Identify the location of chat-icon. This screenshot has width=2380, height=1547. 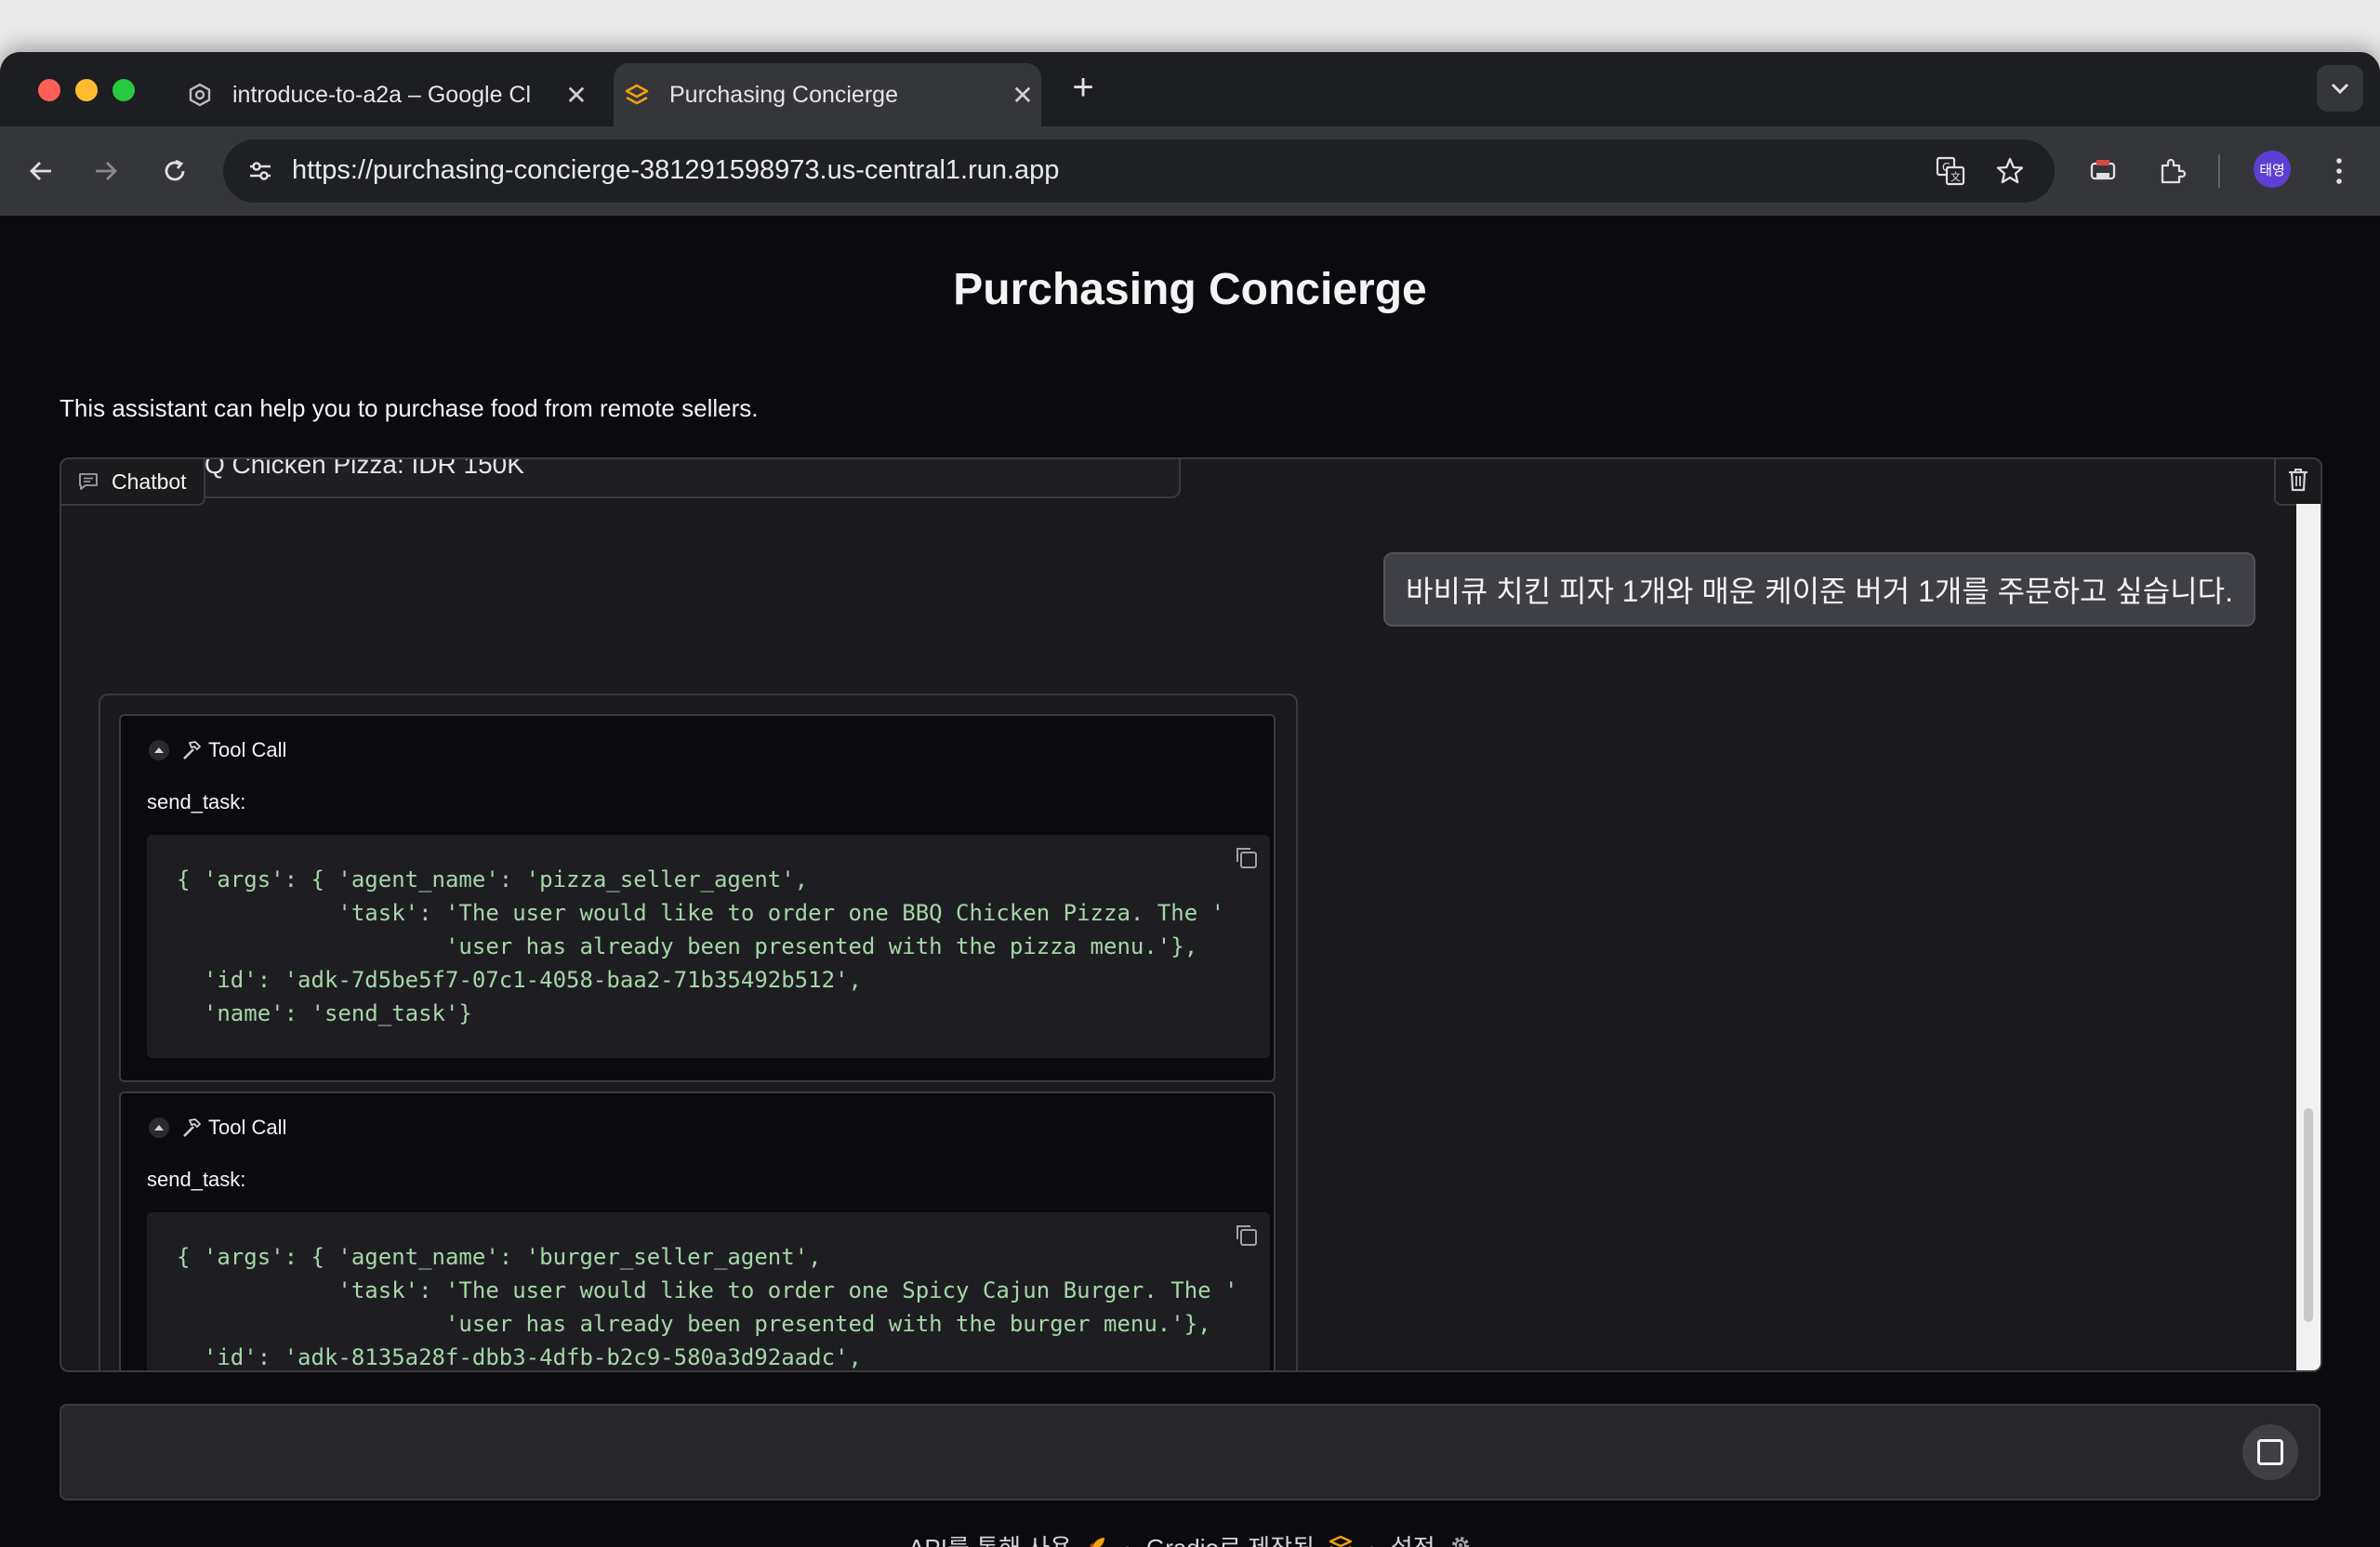
(88, 481).